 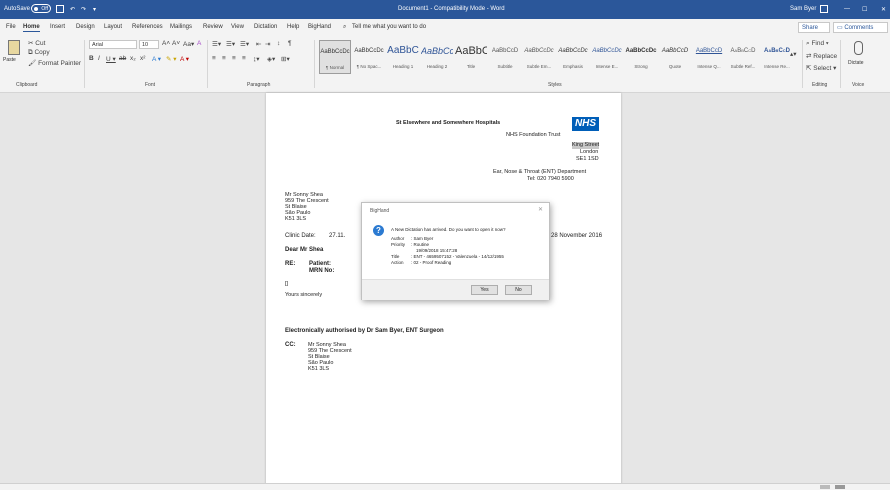 I want to click on grow-font-icon: A˄, so click(x=166, y=43).